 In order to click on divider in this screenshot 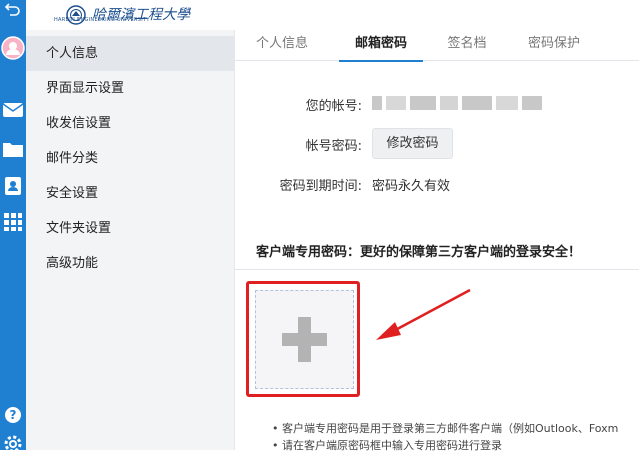, I will do `click(437, 269)`.